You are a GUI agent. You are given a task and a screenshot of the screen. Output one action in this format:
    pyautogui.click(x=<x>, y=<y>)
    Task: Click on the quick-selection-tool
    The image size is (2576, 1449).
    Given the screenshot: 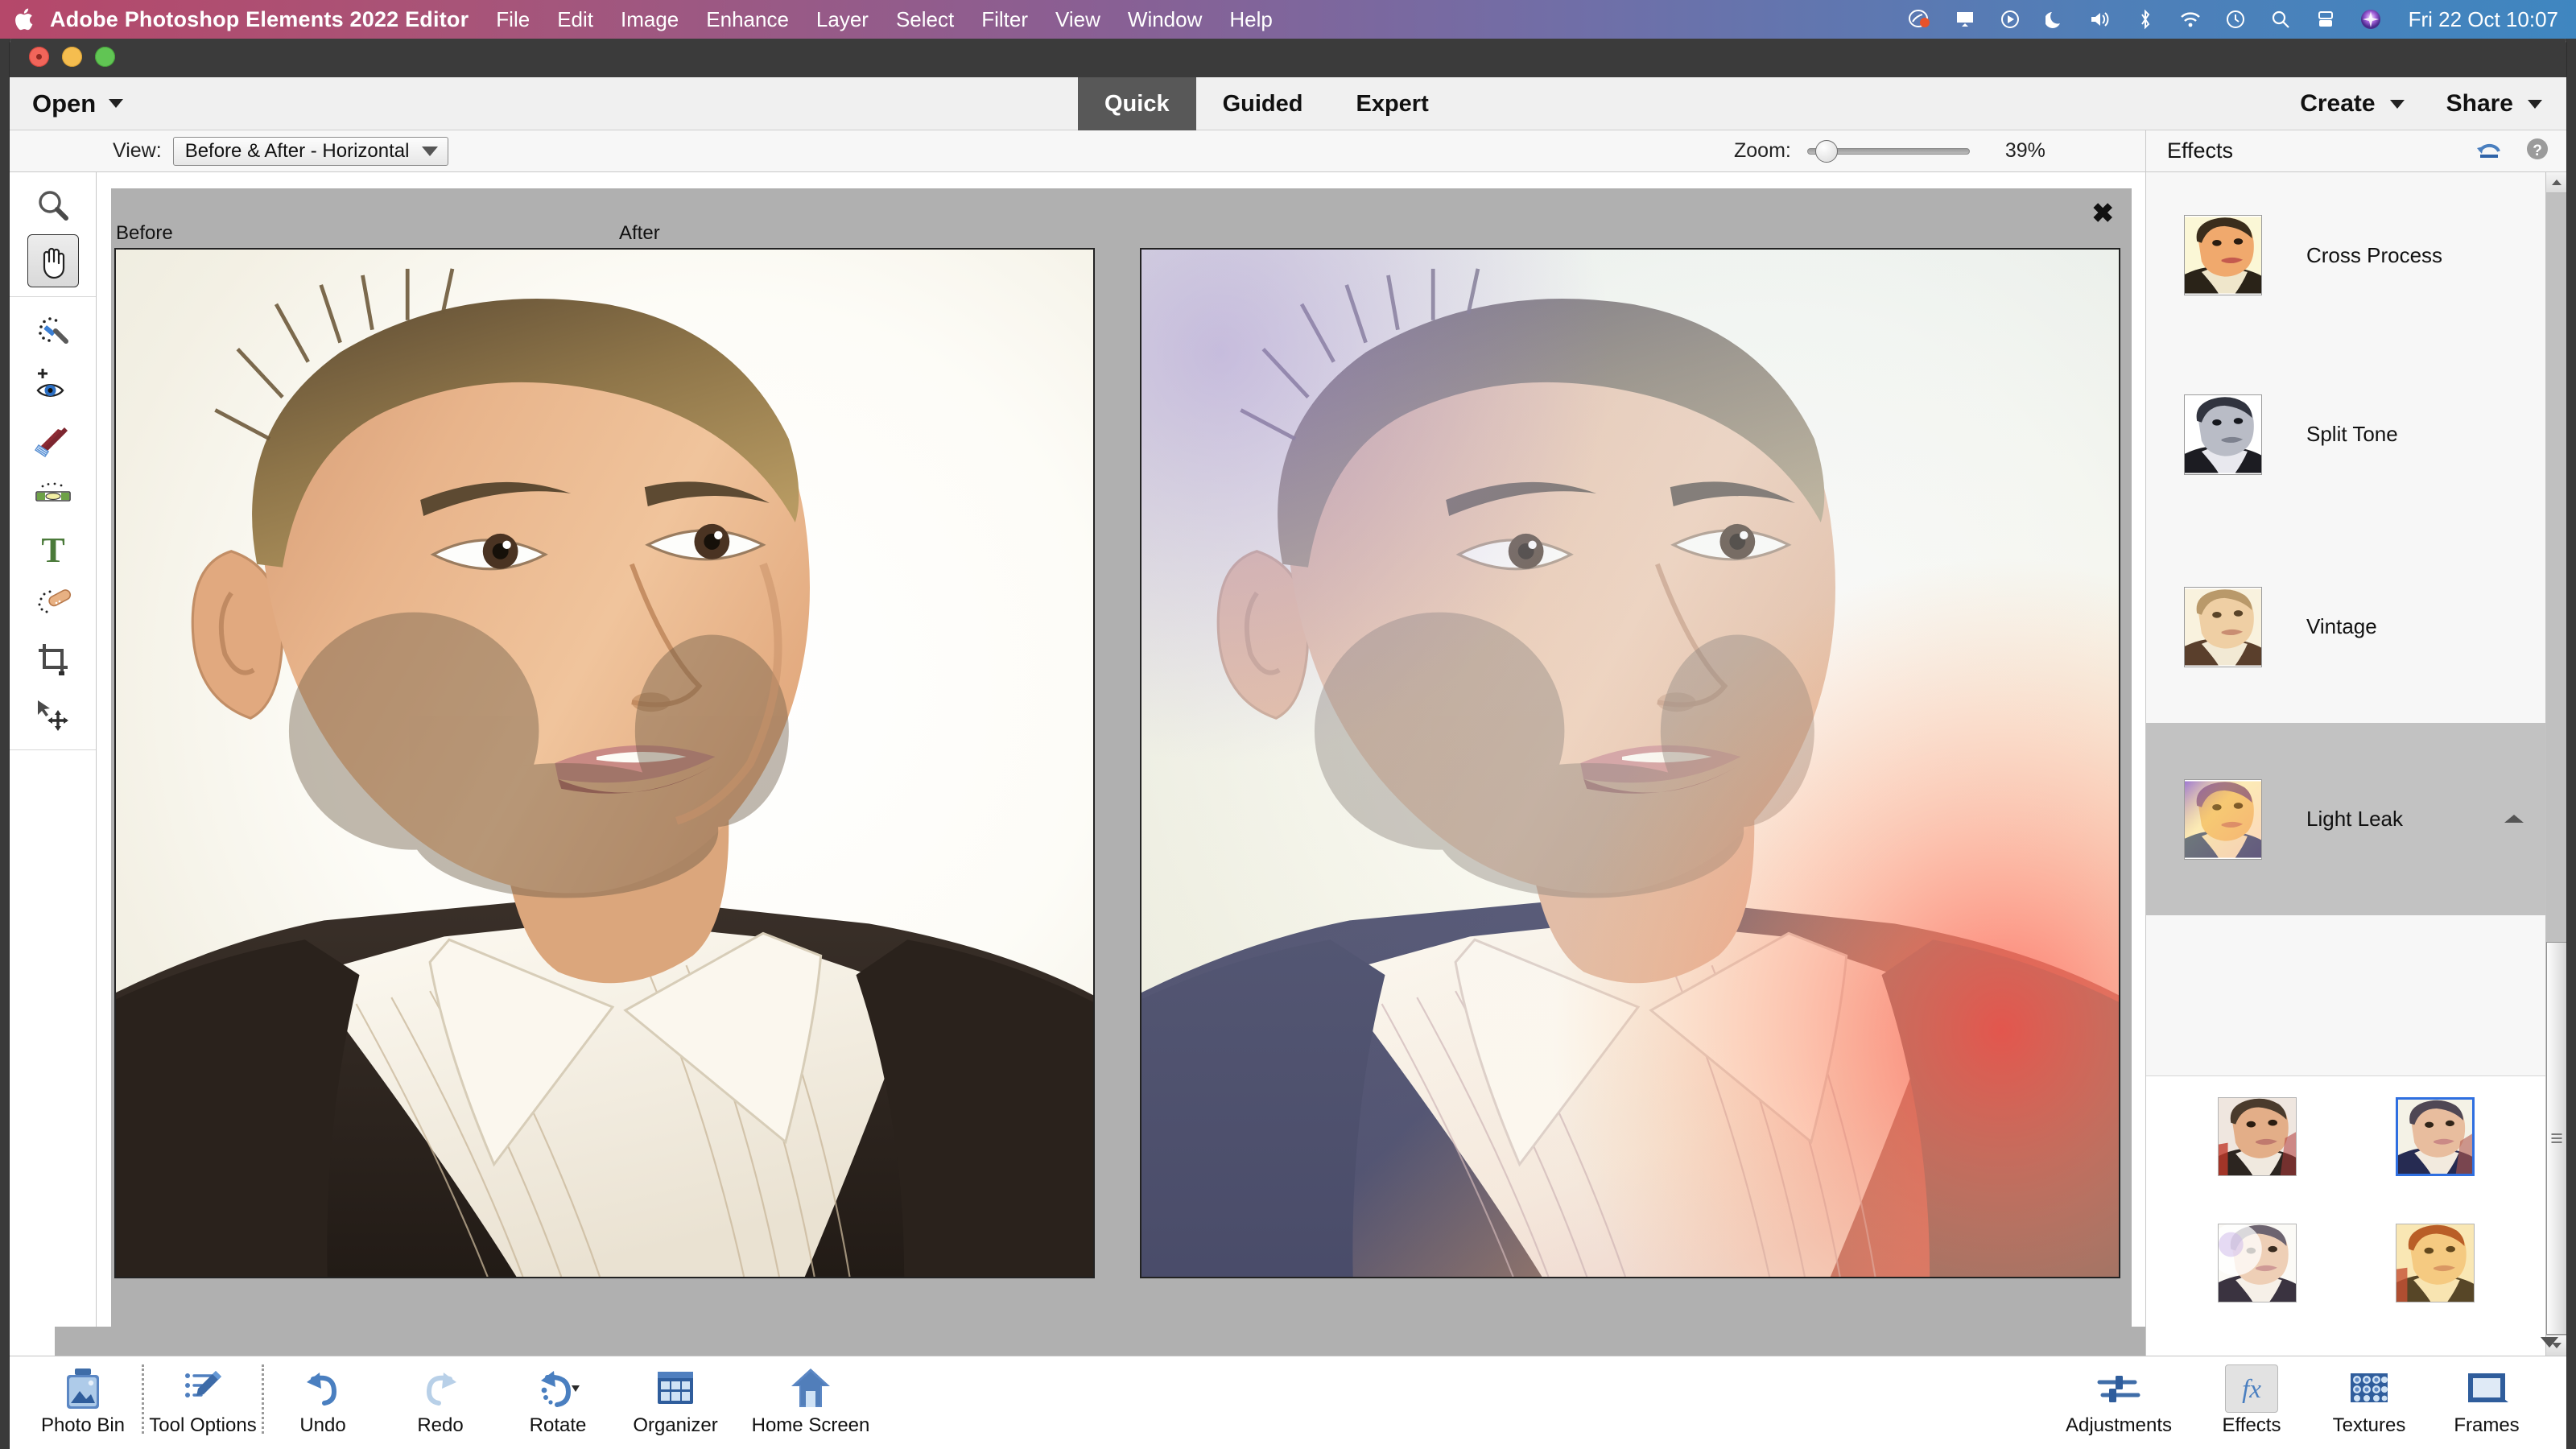 What is the action you would take?
    pyautogui.click(x=53, y=330)
    